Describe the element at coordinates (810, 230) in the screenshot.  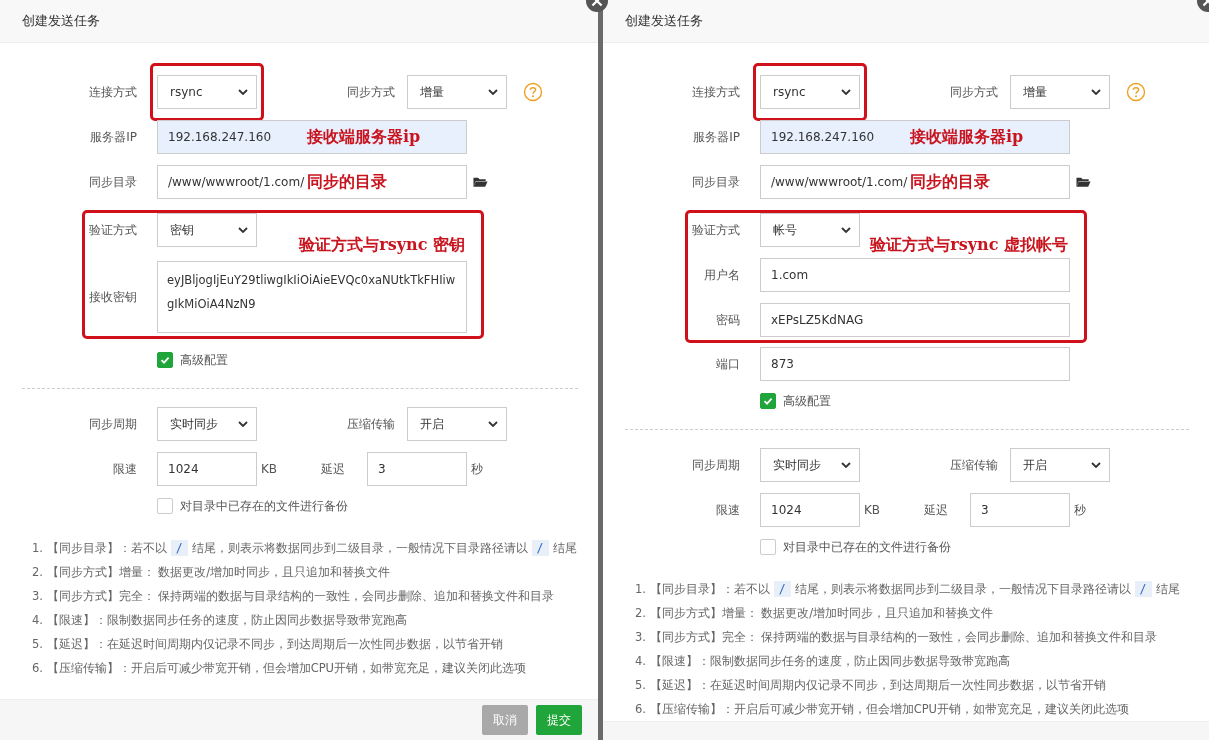
I see `select-field: 帐号` at that location.